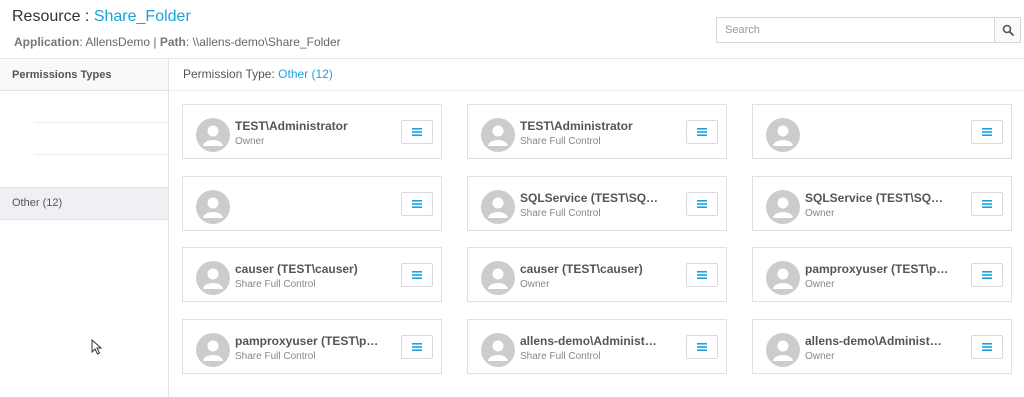 The image size is (1024, 397). I want to click on permission-card: SQLService (TEST\SQ… Share Full Control, so click(597, 203).